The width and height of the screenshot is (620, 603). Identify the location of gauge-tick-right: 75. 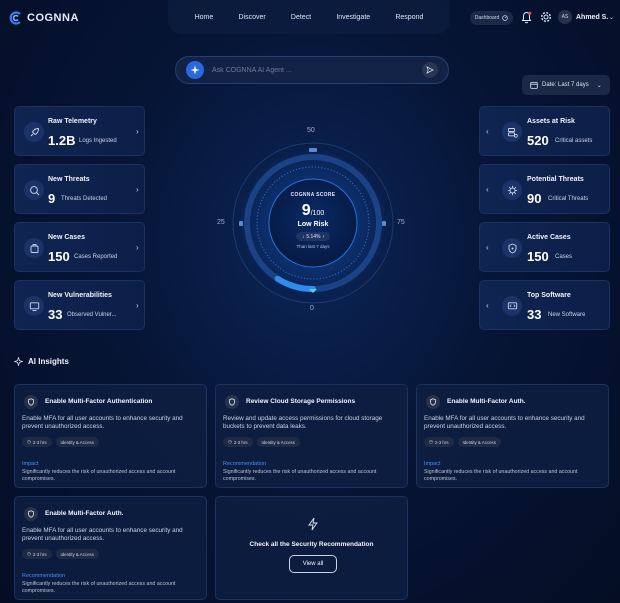
(401, 222).